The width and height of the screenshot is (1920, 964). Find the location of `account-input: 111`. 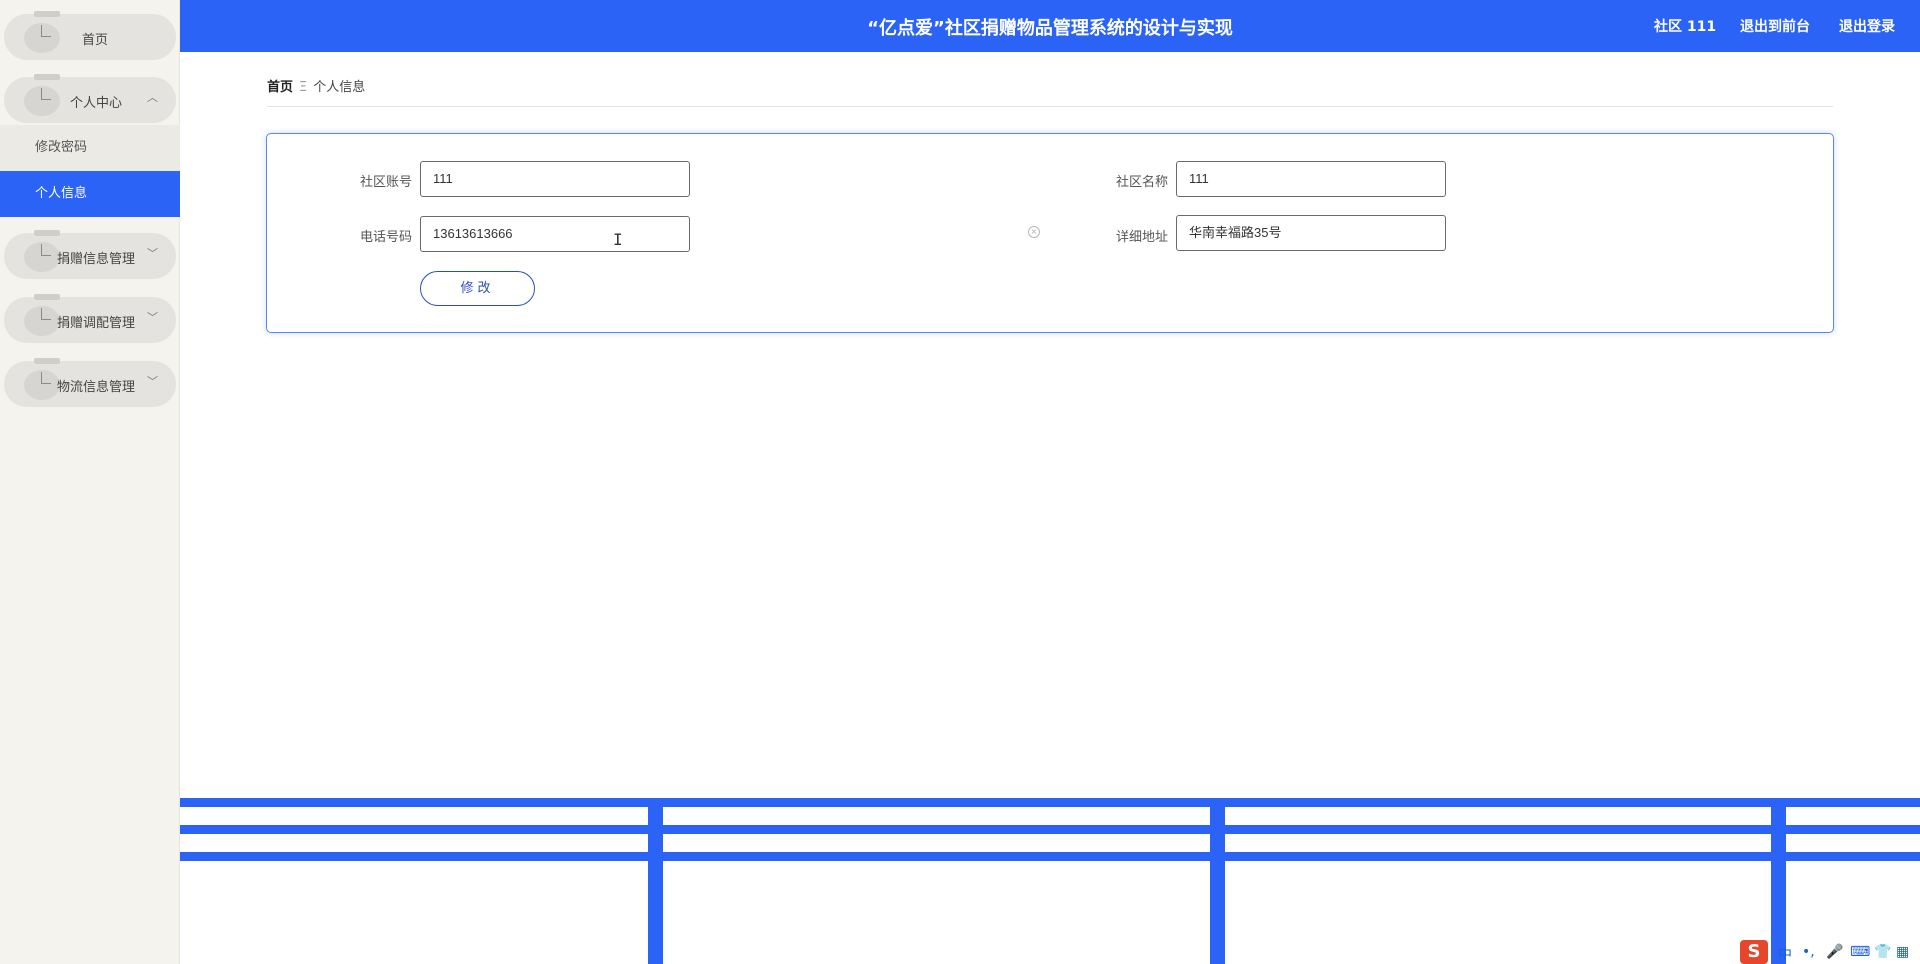

account-input: 111 is located at coordinates (555, 179).